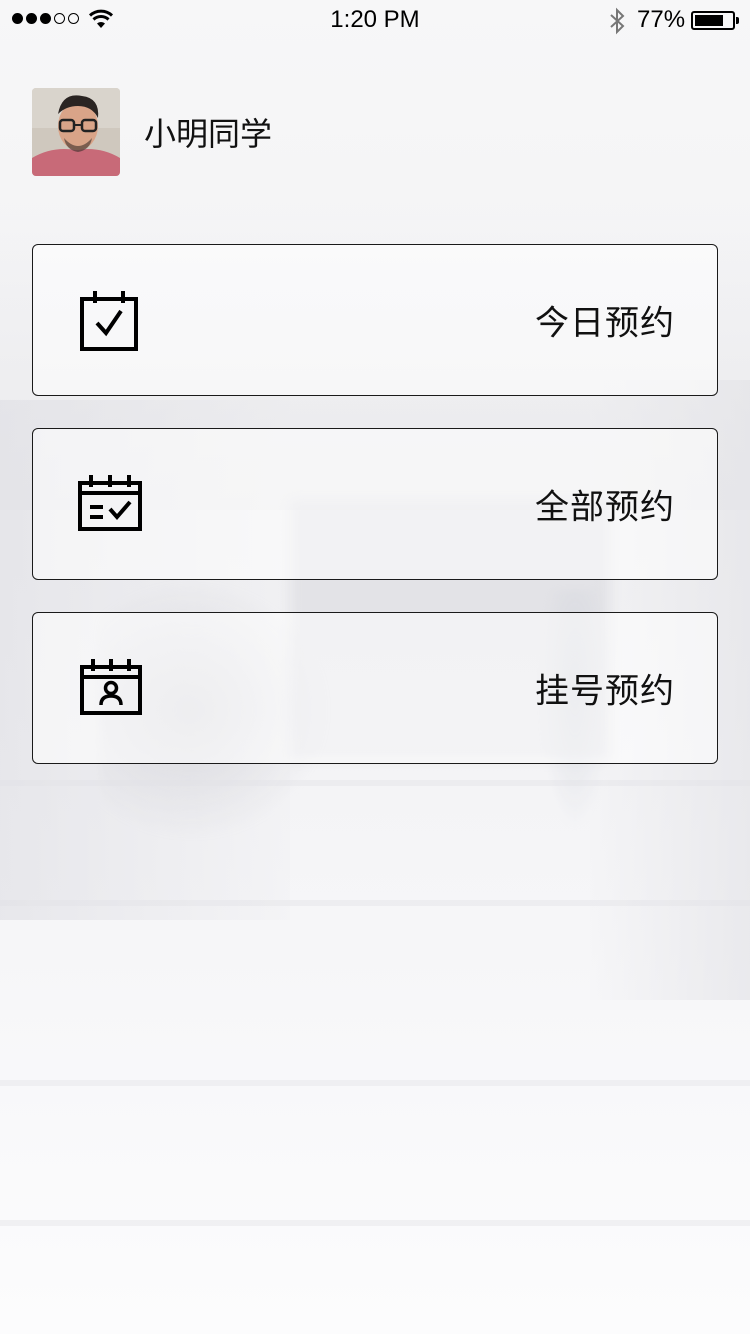 This screenshot has width=750, height=1334. Describe the element at coordinates (375, 20) in the screenshot. I see `status-bar: 1:20 PM 77%` at that location.